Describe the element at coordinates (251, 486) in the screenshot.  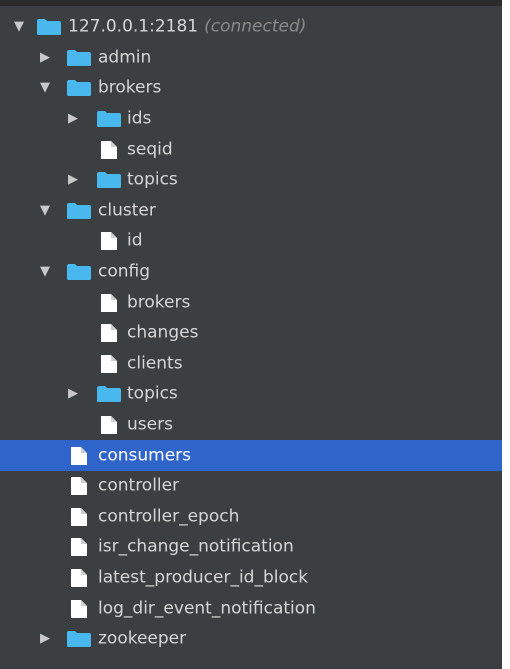
I see `tree-row-controller-14: controller` at that location.